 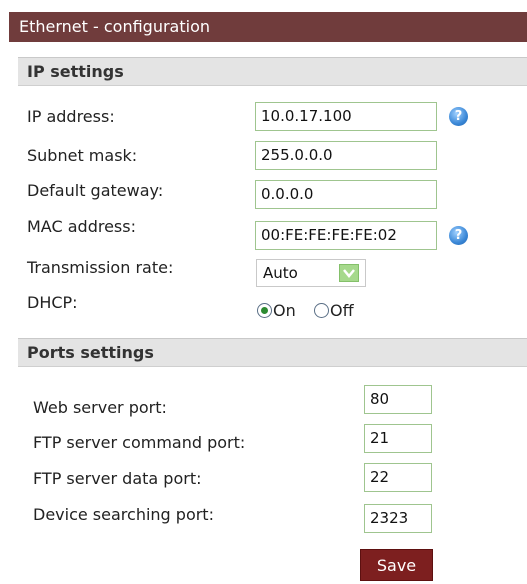 What do you see at coordinates (398, 477) in the screenshot?
I see `ftp-data-port-field: 22` at bounding box center [398, 477].